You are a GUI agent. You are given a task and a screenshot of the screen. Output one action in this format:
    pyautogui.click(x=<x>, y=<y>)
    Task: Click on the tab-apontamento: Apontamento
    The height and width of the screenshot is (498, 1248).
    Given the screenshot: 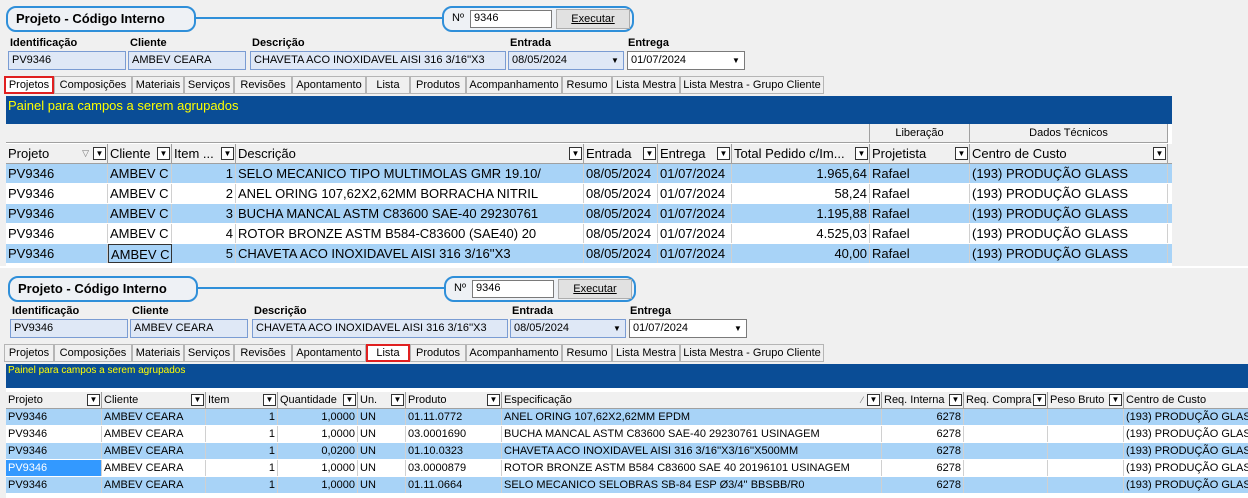 What is the action you would take?
    pyautogui.click(x=329, y=353)
    